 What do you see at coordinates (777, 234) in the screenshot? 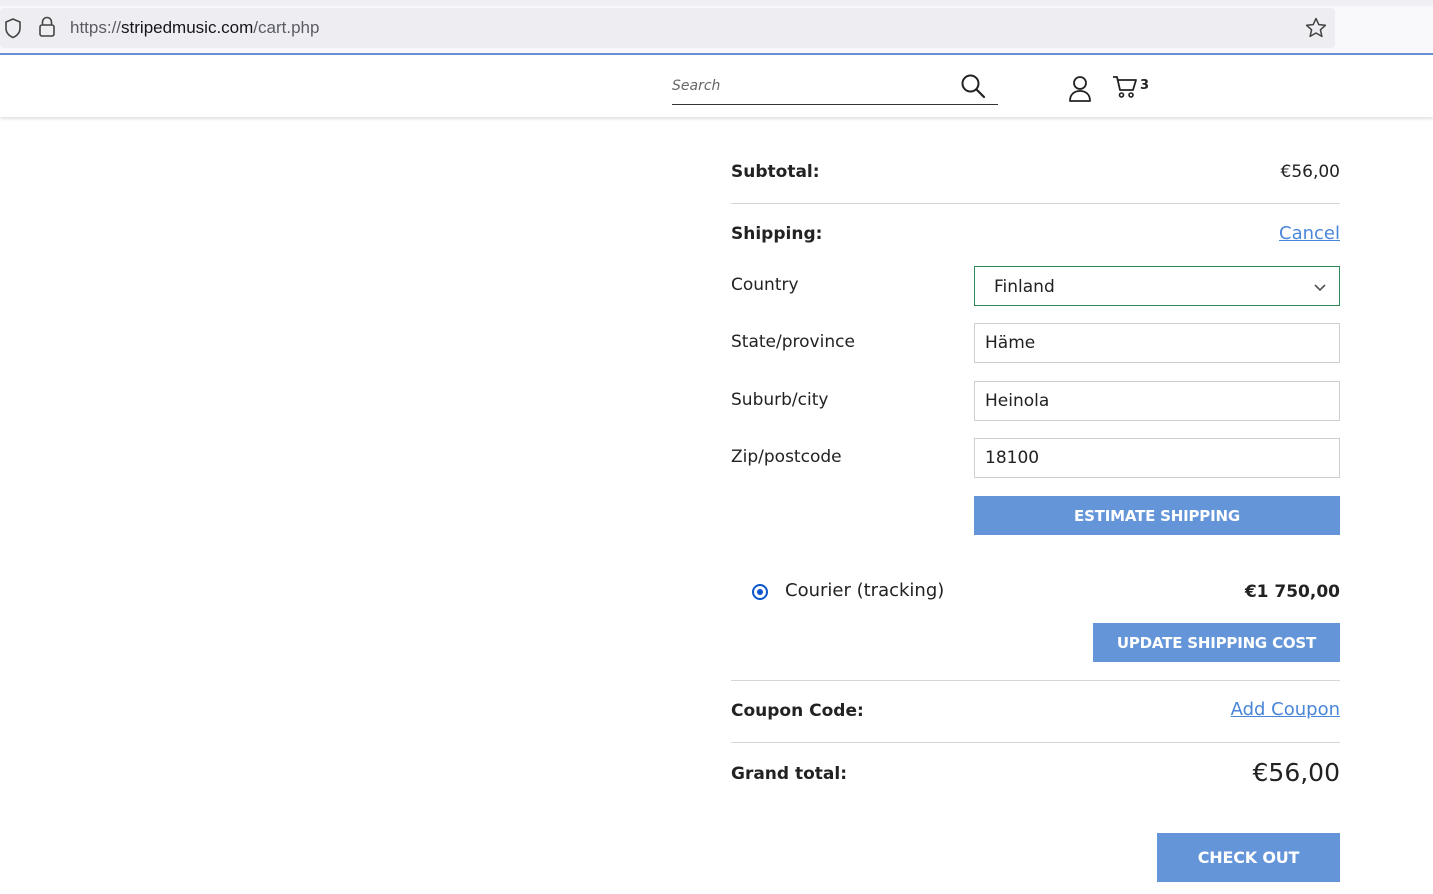
I see `shipping-label: Shipping:` at bounding box center [777, 234].